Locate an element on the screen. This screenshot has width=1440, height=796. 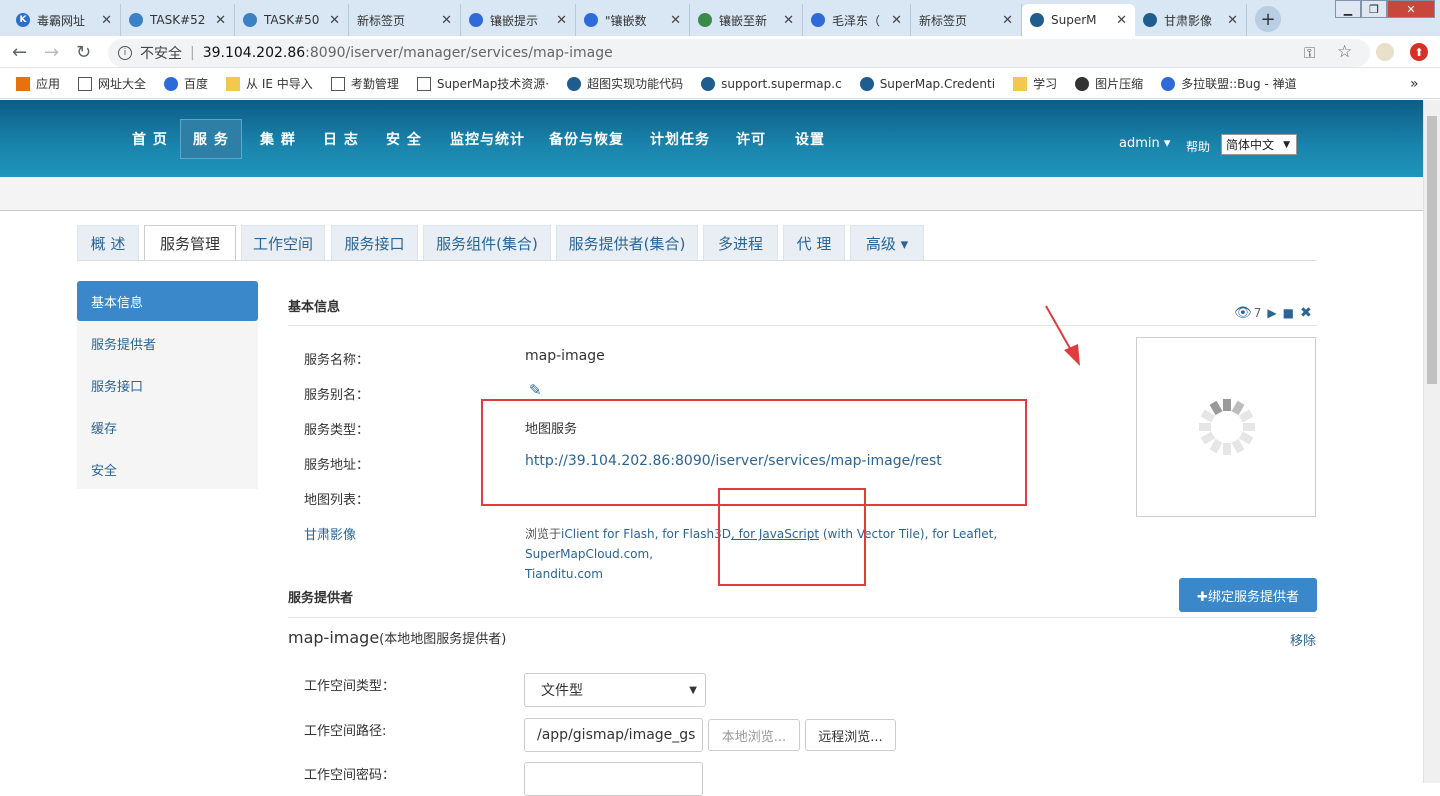
key-icon: ⚿ is located at coordinates (1309, 53).